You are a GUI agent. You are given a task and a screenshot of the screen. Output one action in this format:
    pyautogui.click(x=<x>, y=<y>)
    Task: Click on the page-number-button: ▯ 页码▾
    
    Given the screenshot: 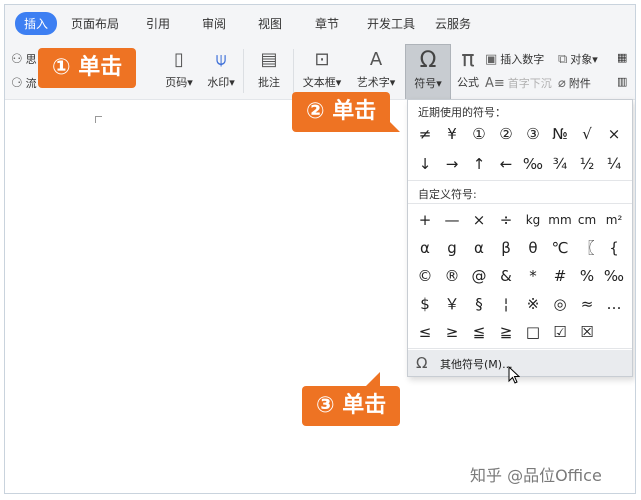 What is the action you would take?
    pyautogui.click(x=179, y=69)
    